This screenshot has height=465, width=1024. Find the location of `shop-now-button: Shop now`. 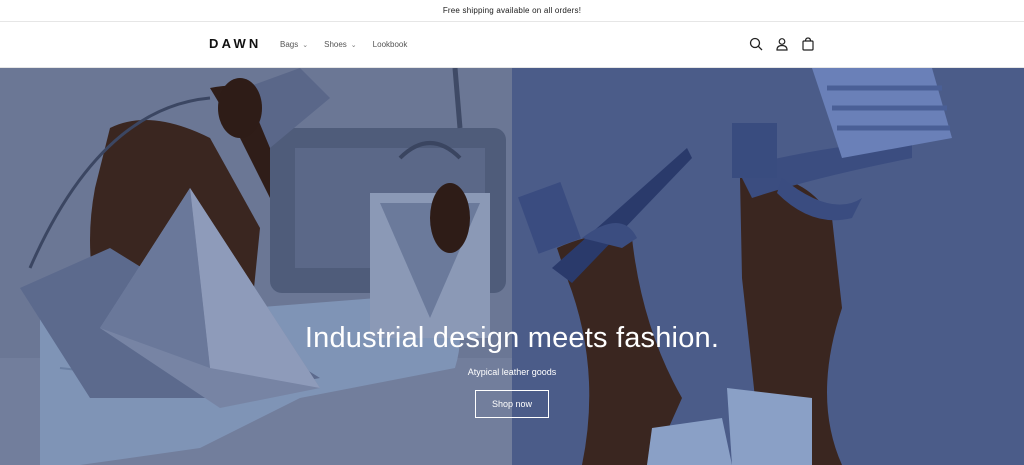

shop-now-button: Shop now is located at coordinates (512, 404).